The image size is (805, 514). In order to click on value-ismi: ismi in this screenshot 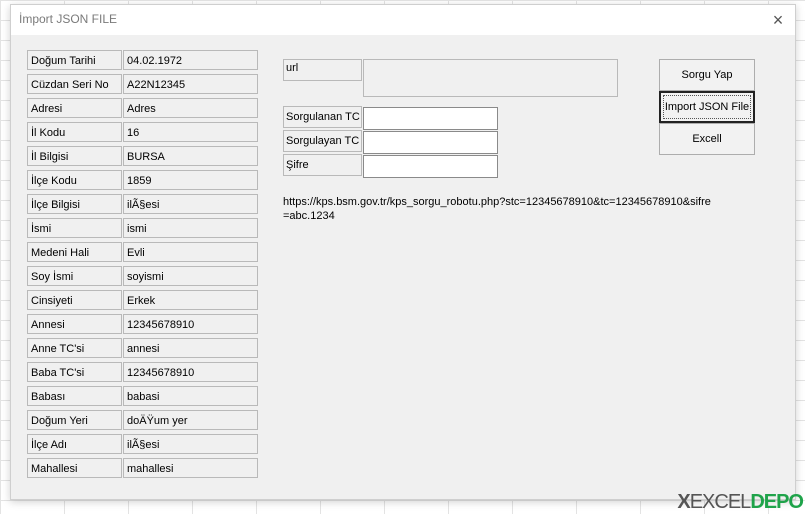, I will do `click(190, 228)`.